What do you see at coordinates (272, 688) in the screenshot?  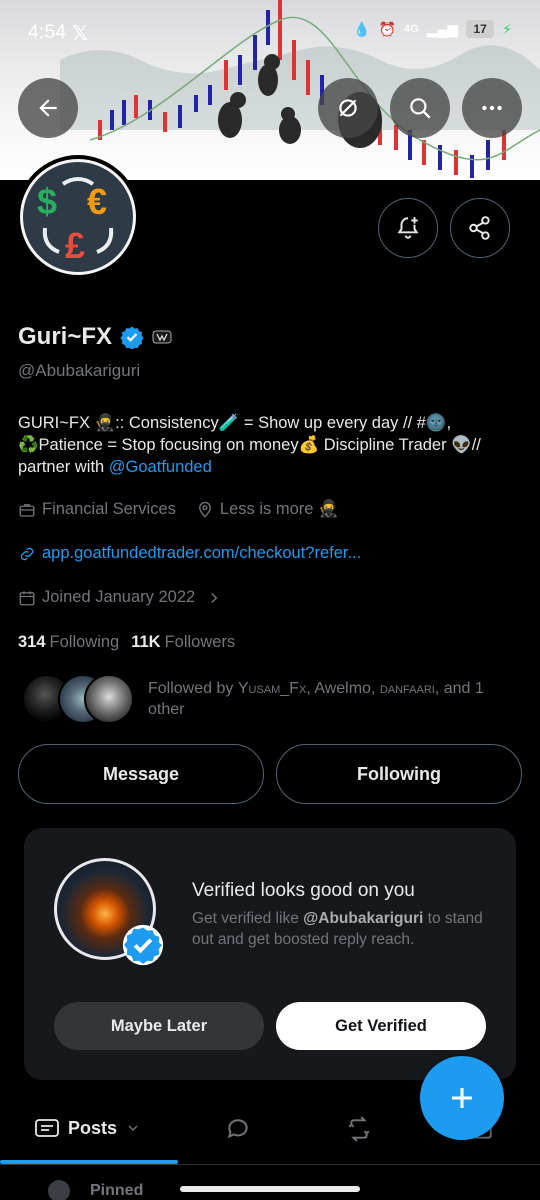 I see `followed-by-name: Yusam_Fx` at bounding box center [272, 688].